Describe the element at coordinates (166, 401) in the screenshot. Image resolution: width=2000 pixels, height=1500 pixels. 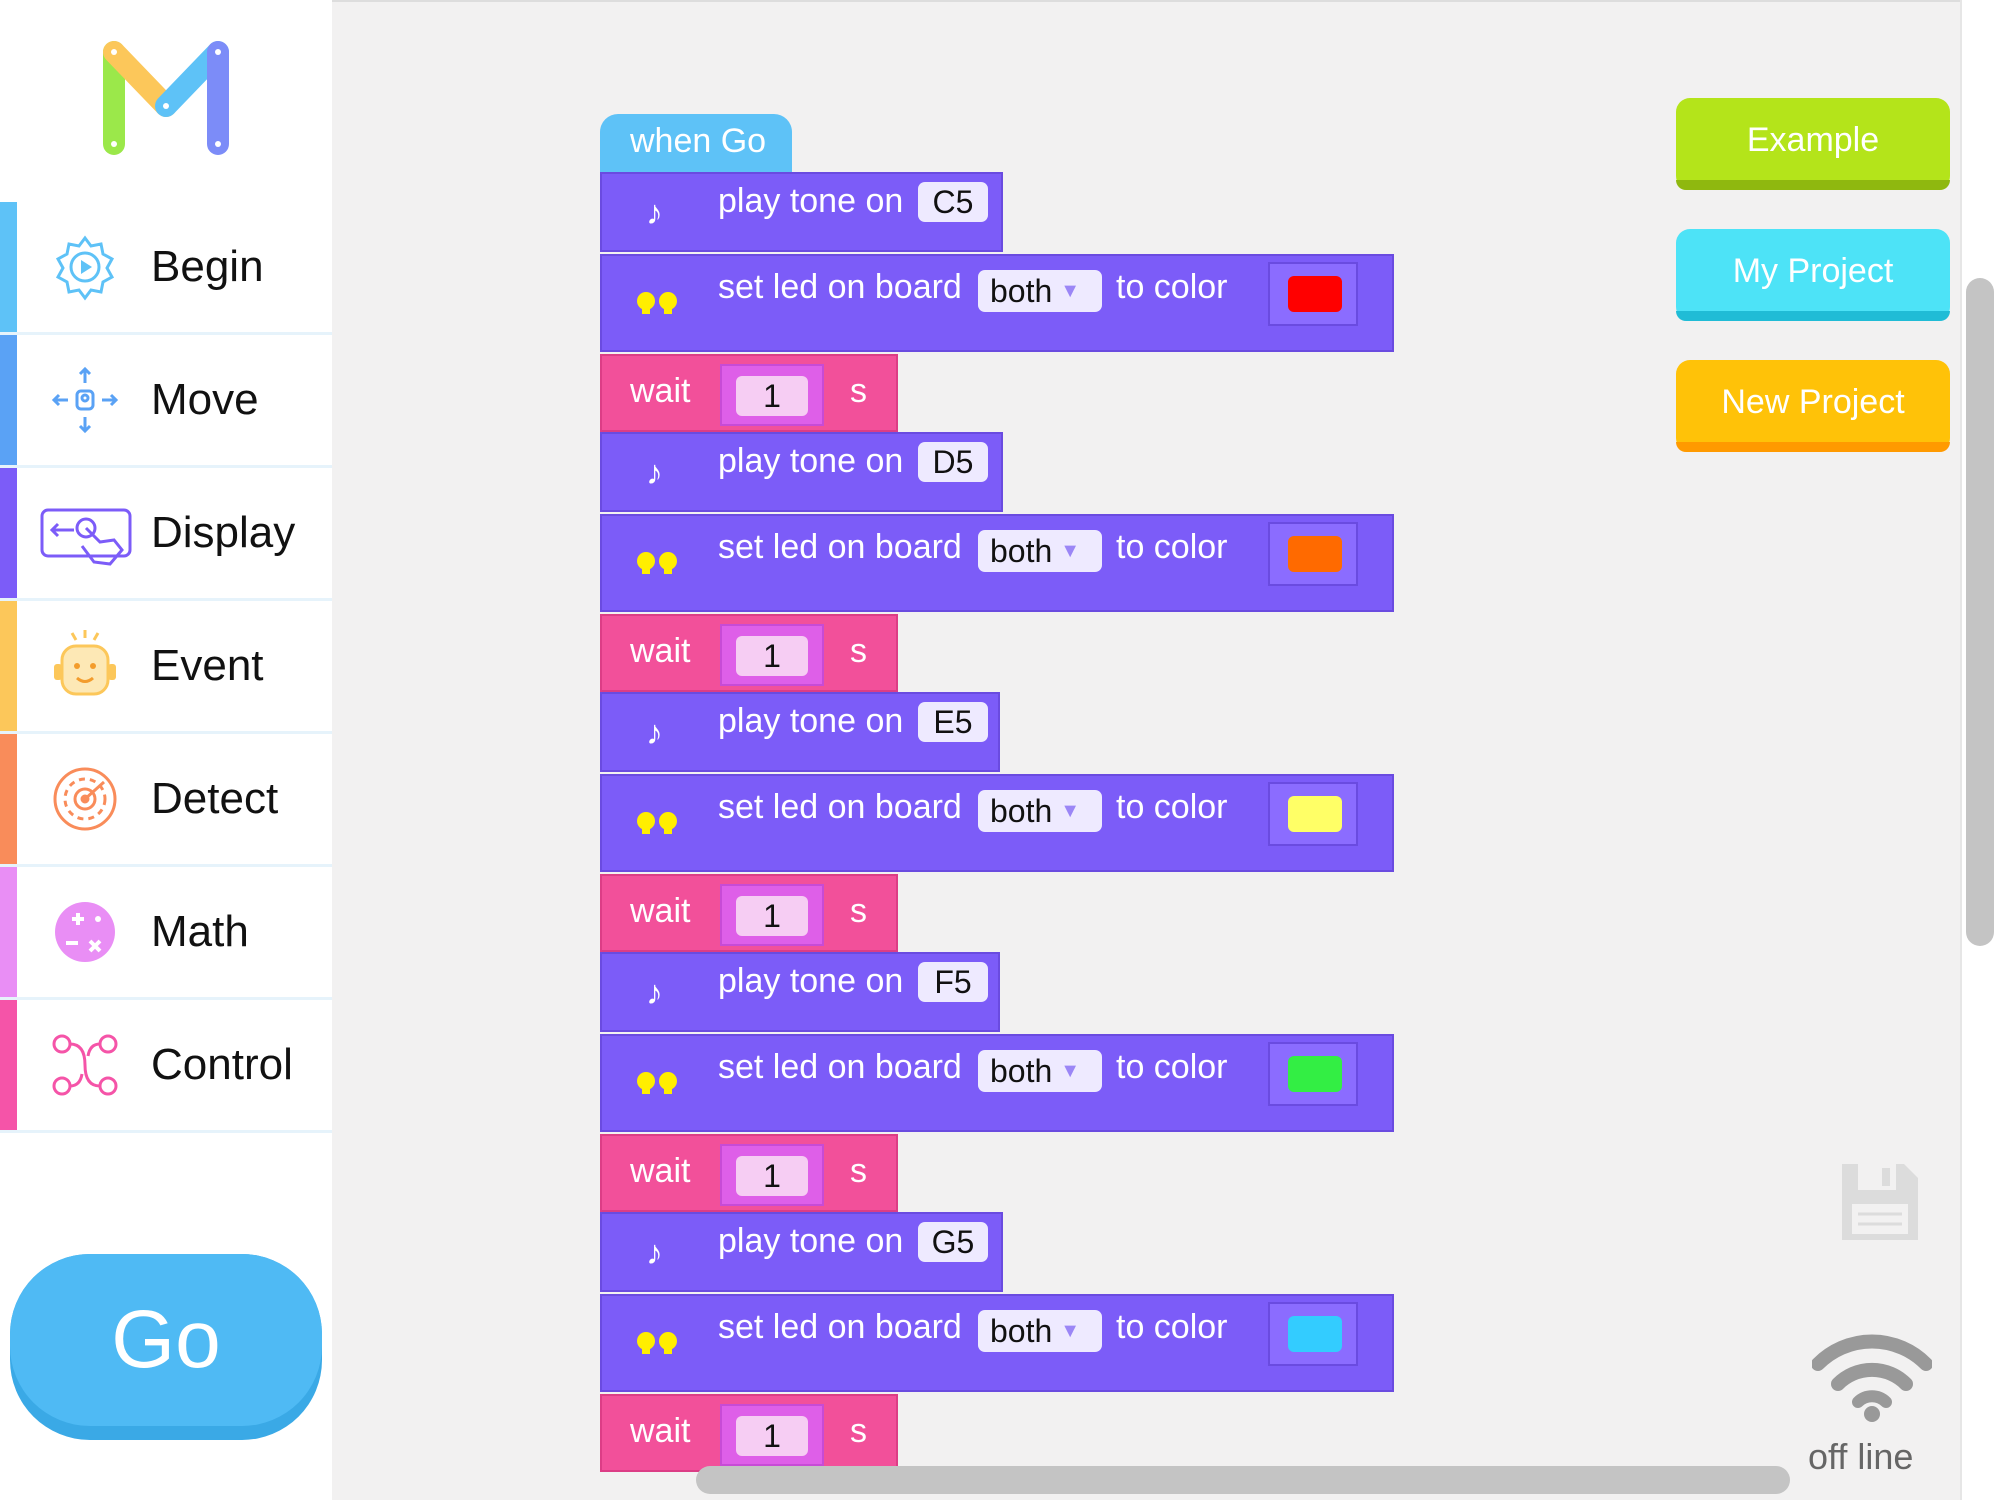
I see `category-move: Move` at that location.